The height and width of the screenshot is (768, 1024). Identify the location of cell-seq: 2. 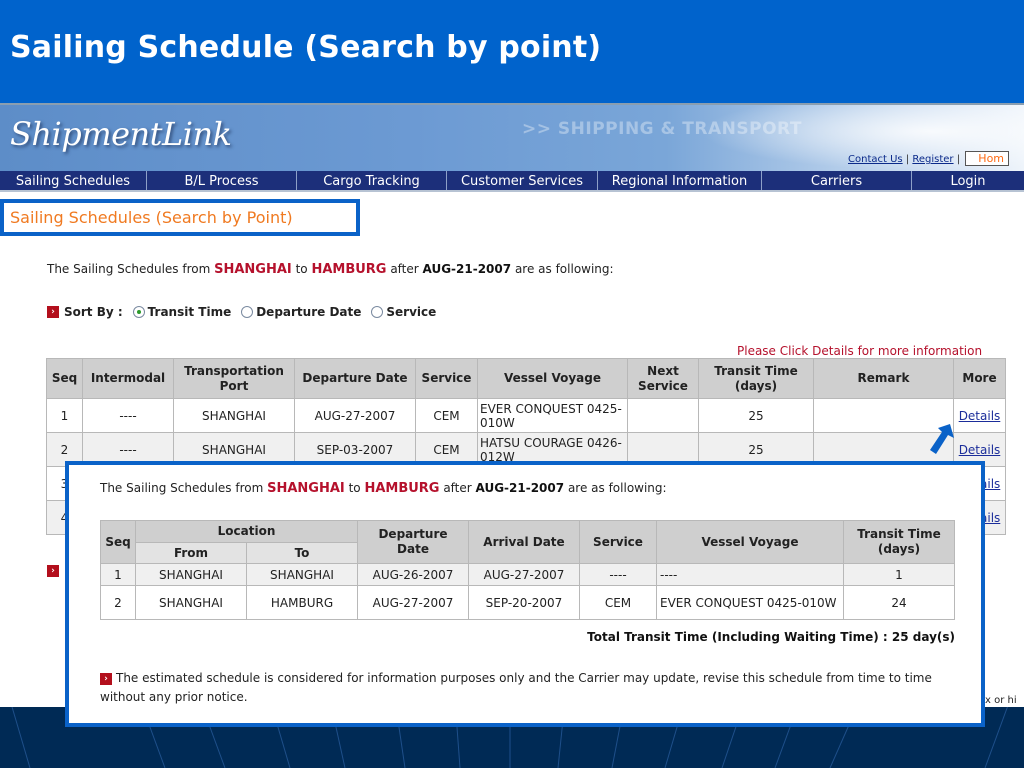
(118, 602).